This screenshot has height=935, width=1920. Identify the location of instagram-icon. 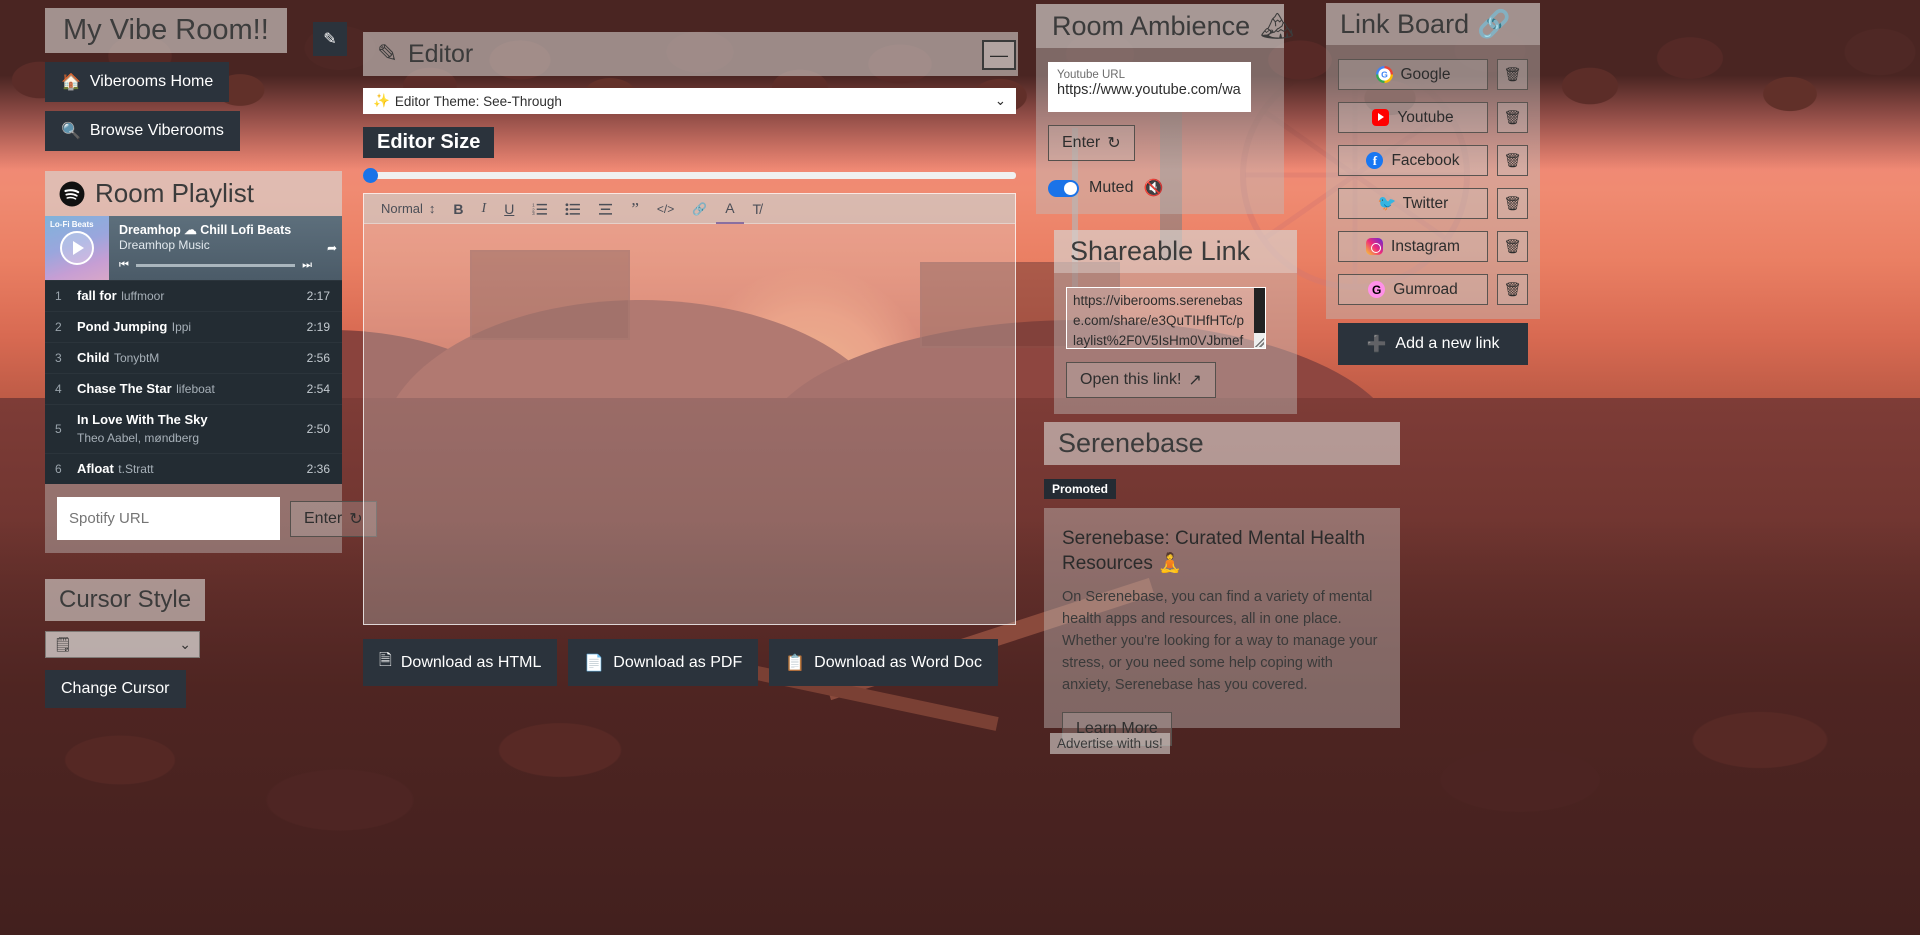
(1375, 246).